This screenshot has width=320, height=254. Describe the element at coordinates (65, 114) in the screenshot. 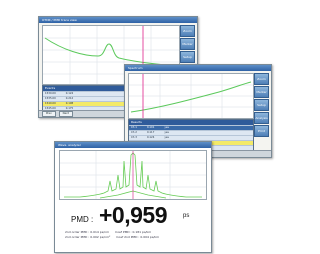

I see `next-button: Next` at that location.